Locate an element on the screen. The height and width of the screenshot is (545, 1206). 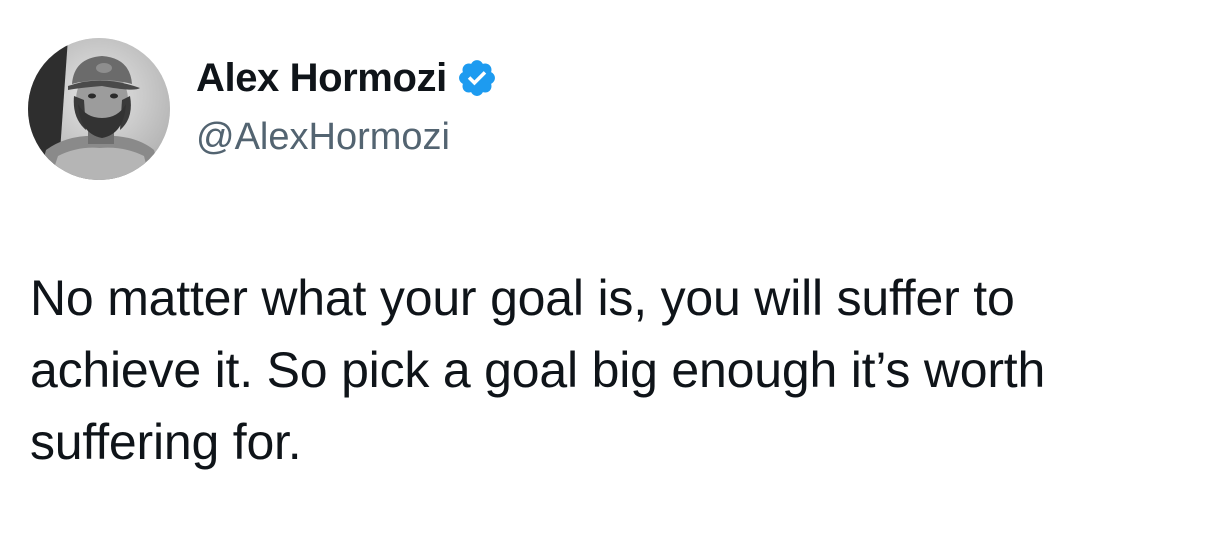
author-name-row: Alex Hormozi is located at coordinates (347, 78).